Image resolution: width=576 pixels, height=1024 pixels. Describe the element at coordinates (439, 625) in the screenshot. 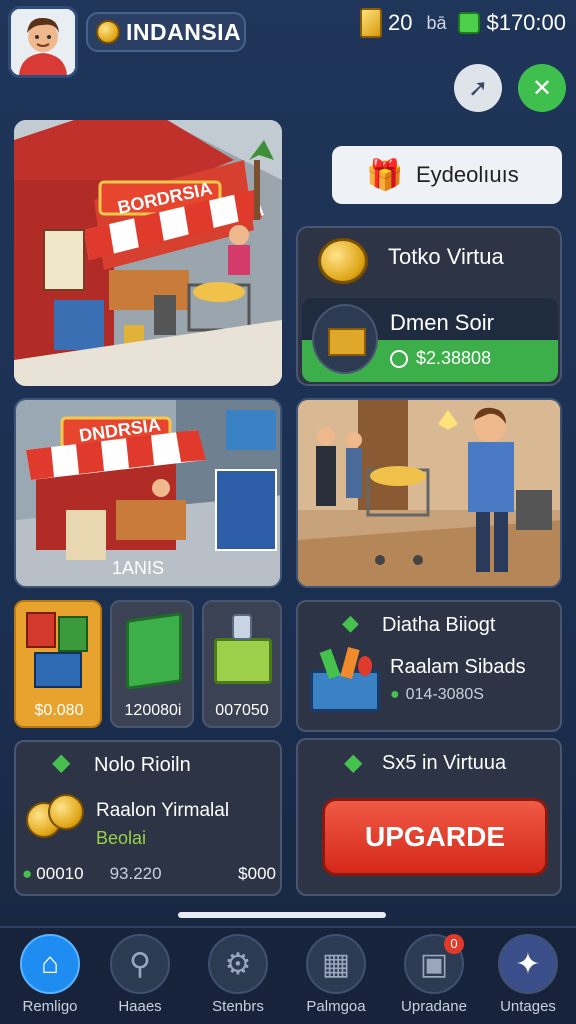

I see `diatha-title: Diatha Biiogt` at that location.